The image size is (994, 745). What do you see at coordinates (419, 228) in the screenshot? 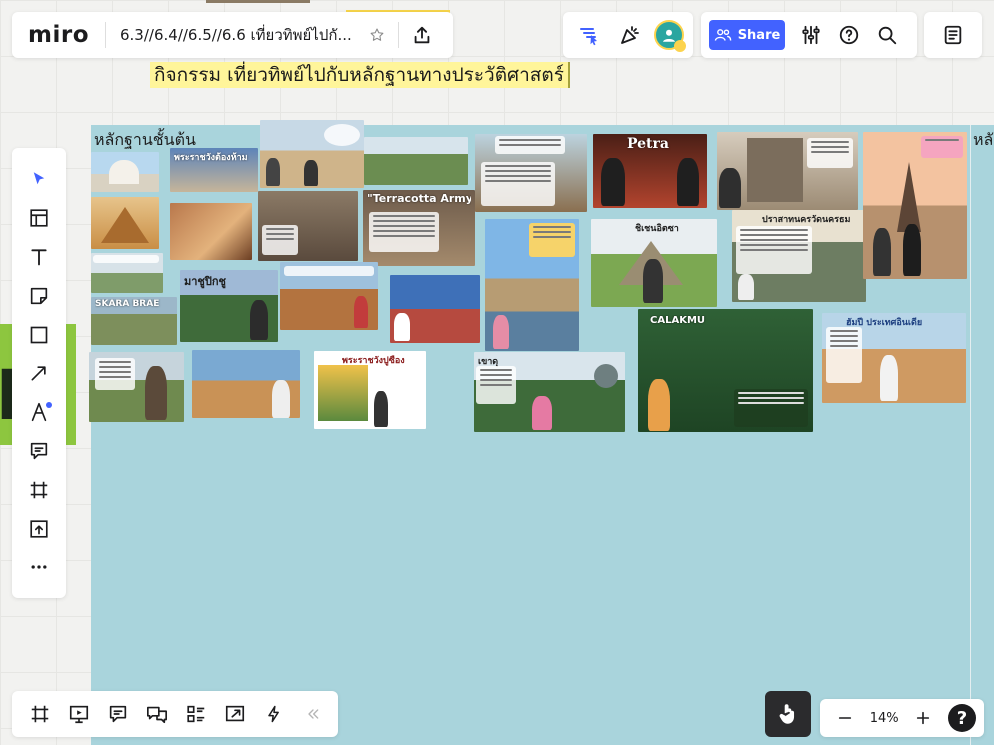
I see `card-terracotta: "Terracotta Army"` at bounding box center [419, 228].